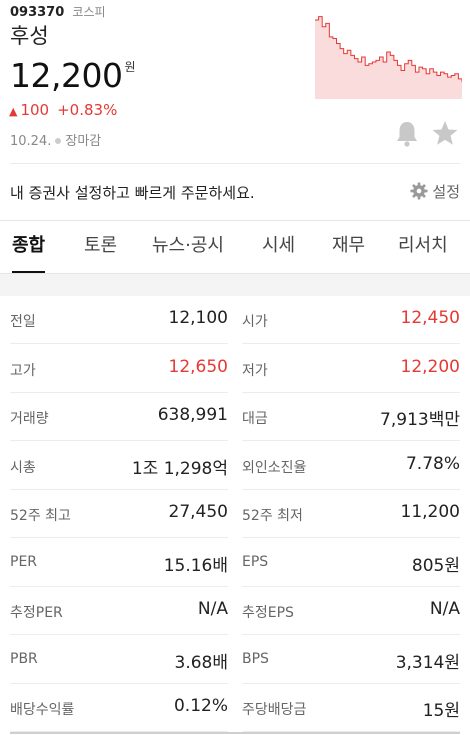  Describe the element at coordinates (235, 285) in the screenshot. I see `section-gap` at that location.